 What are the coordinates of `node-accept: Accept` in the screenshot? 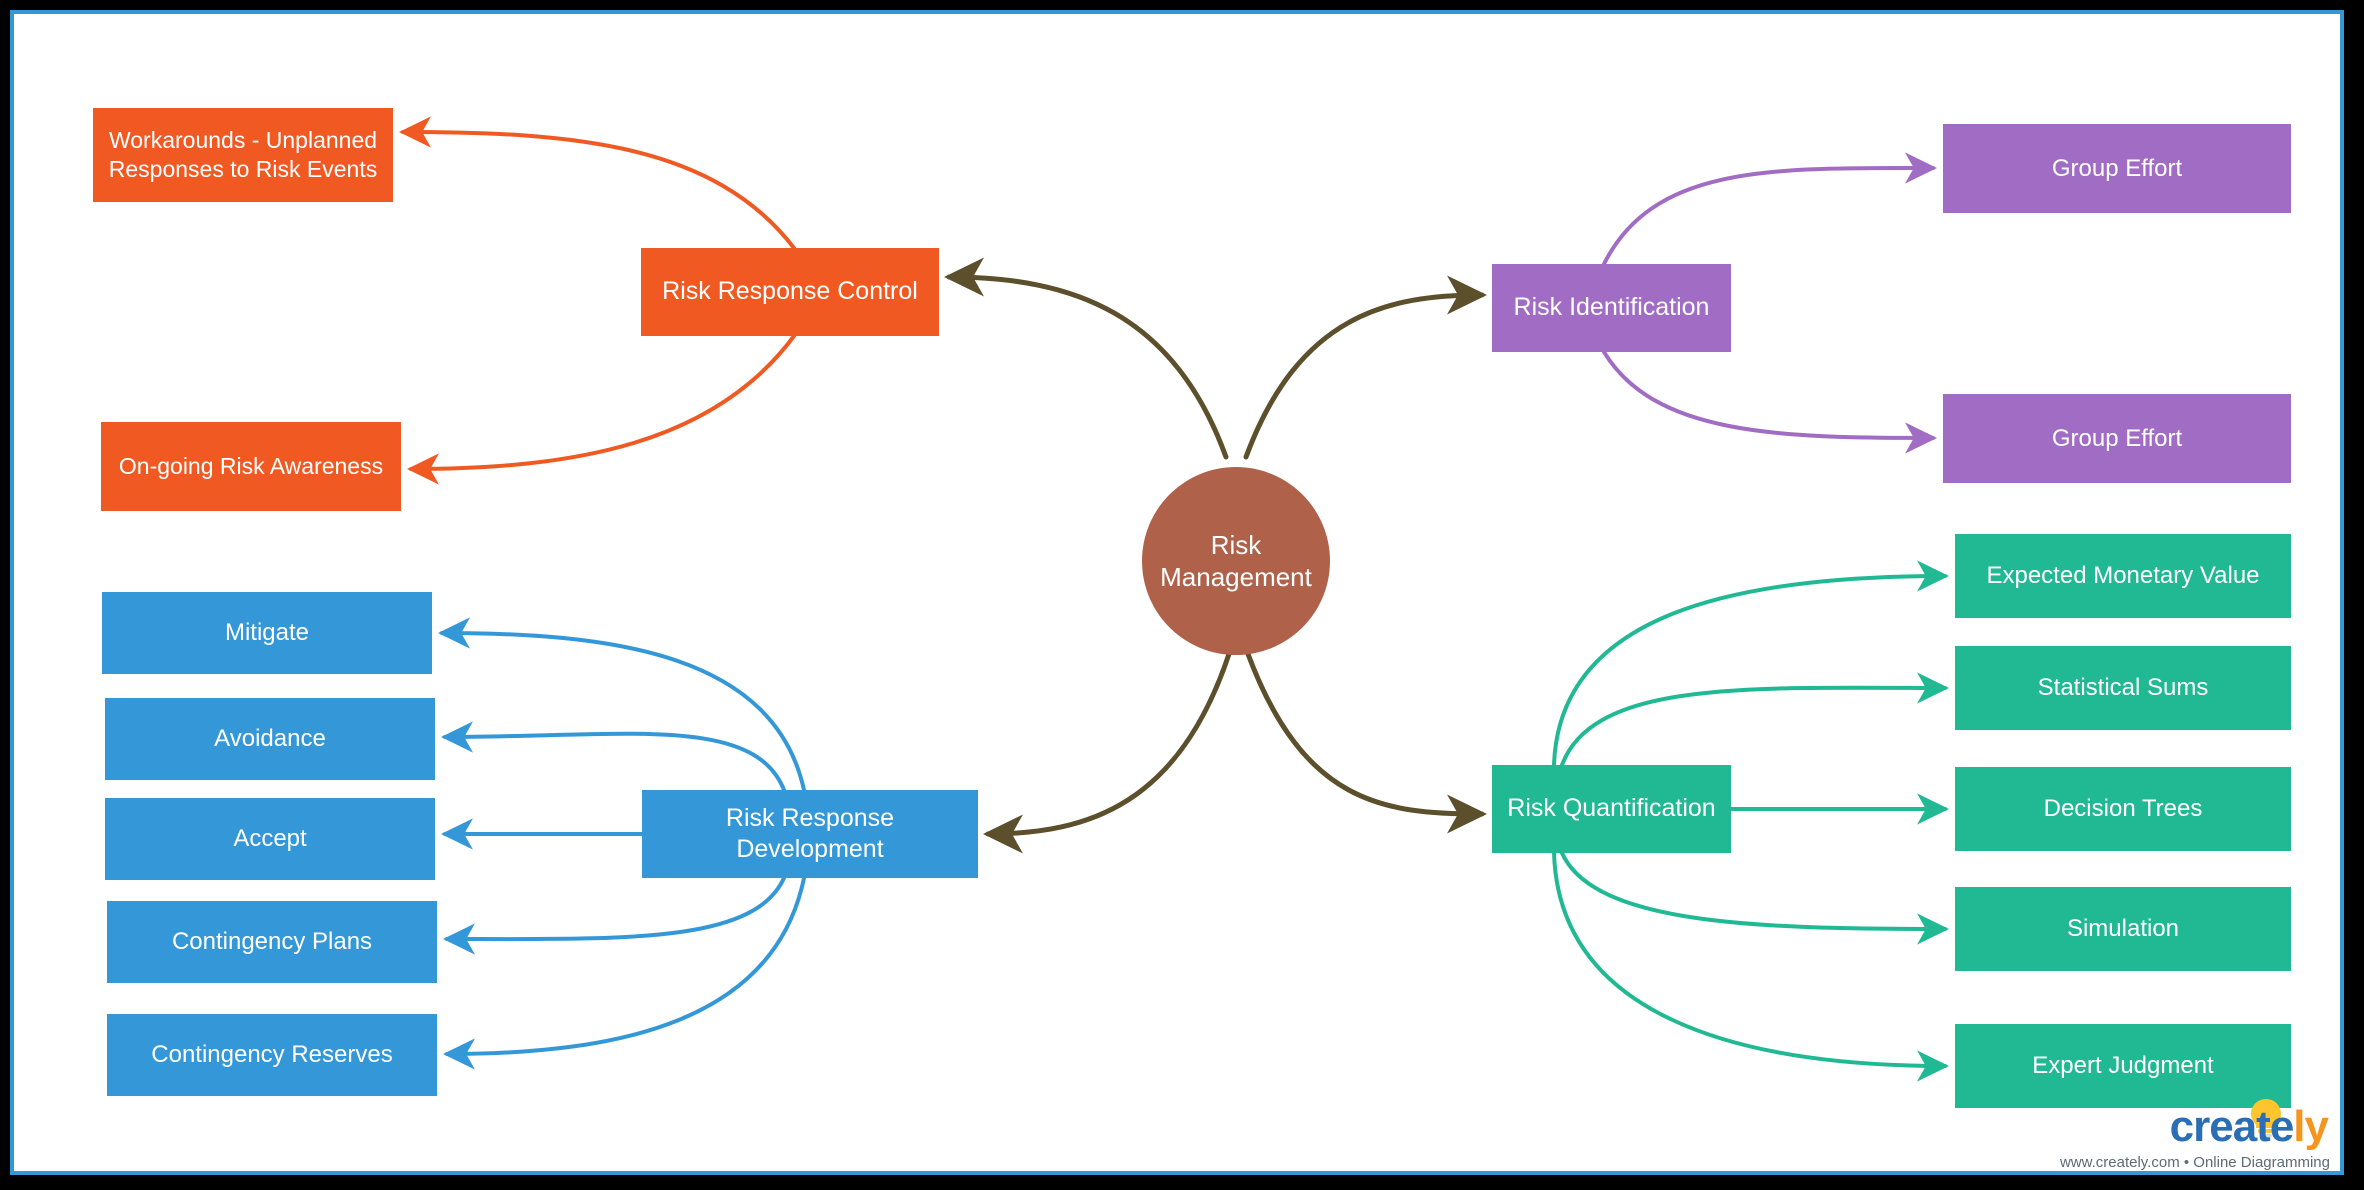 It's located at (270, 839).